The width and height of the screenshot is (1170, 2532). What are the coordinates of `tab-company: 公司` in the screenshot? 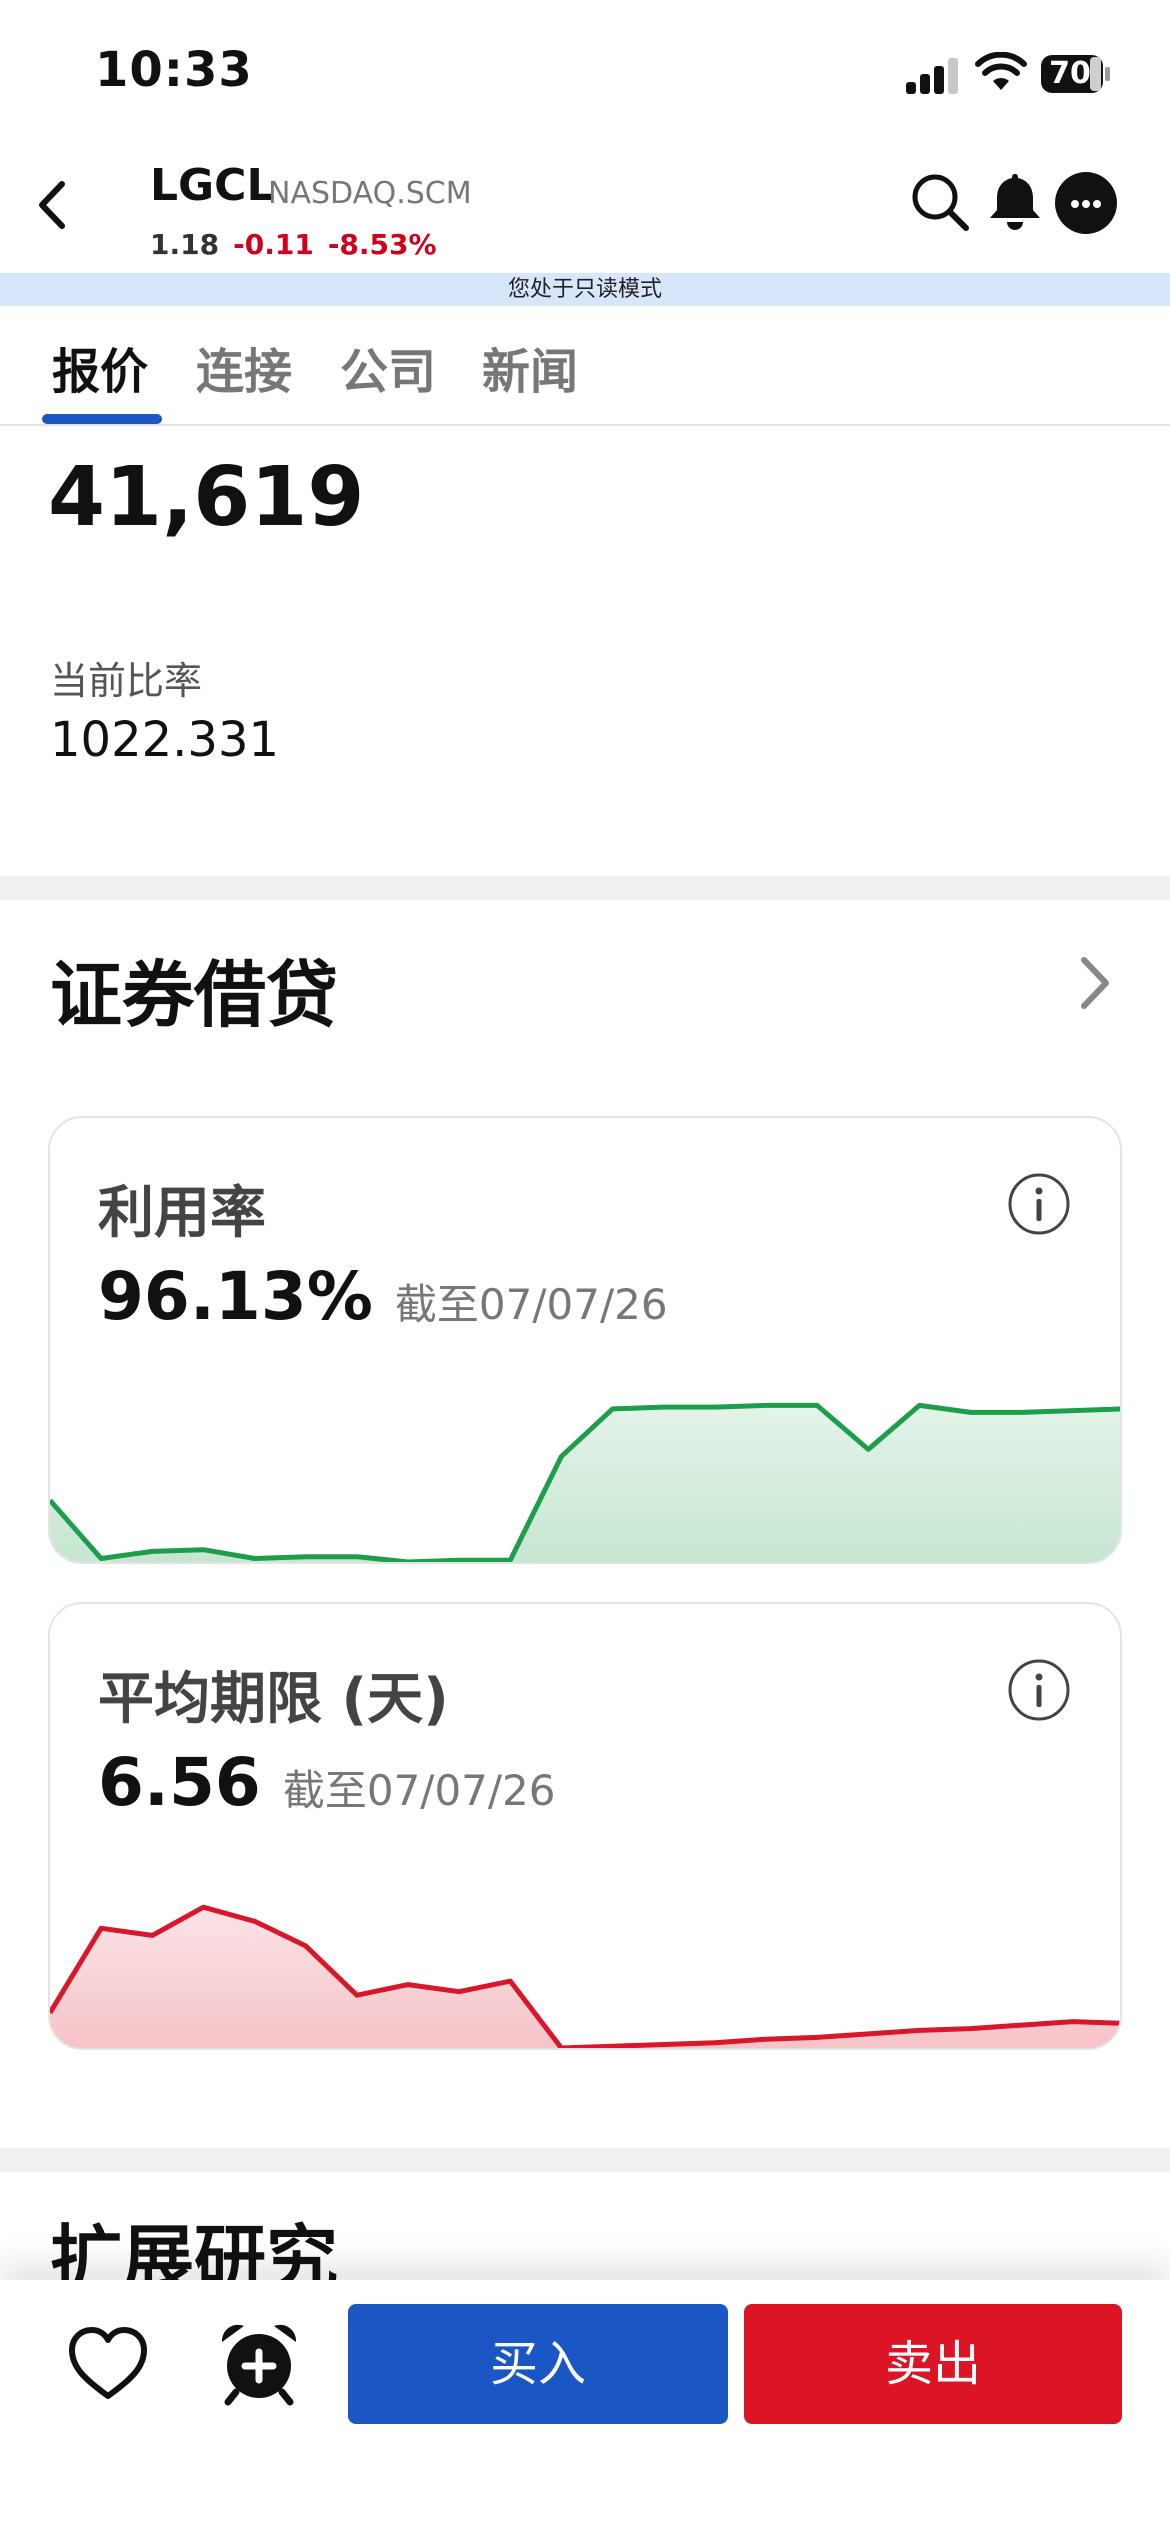 It's located at (388, 367).